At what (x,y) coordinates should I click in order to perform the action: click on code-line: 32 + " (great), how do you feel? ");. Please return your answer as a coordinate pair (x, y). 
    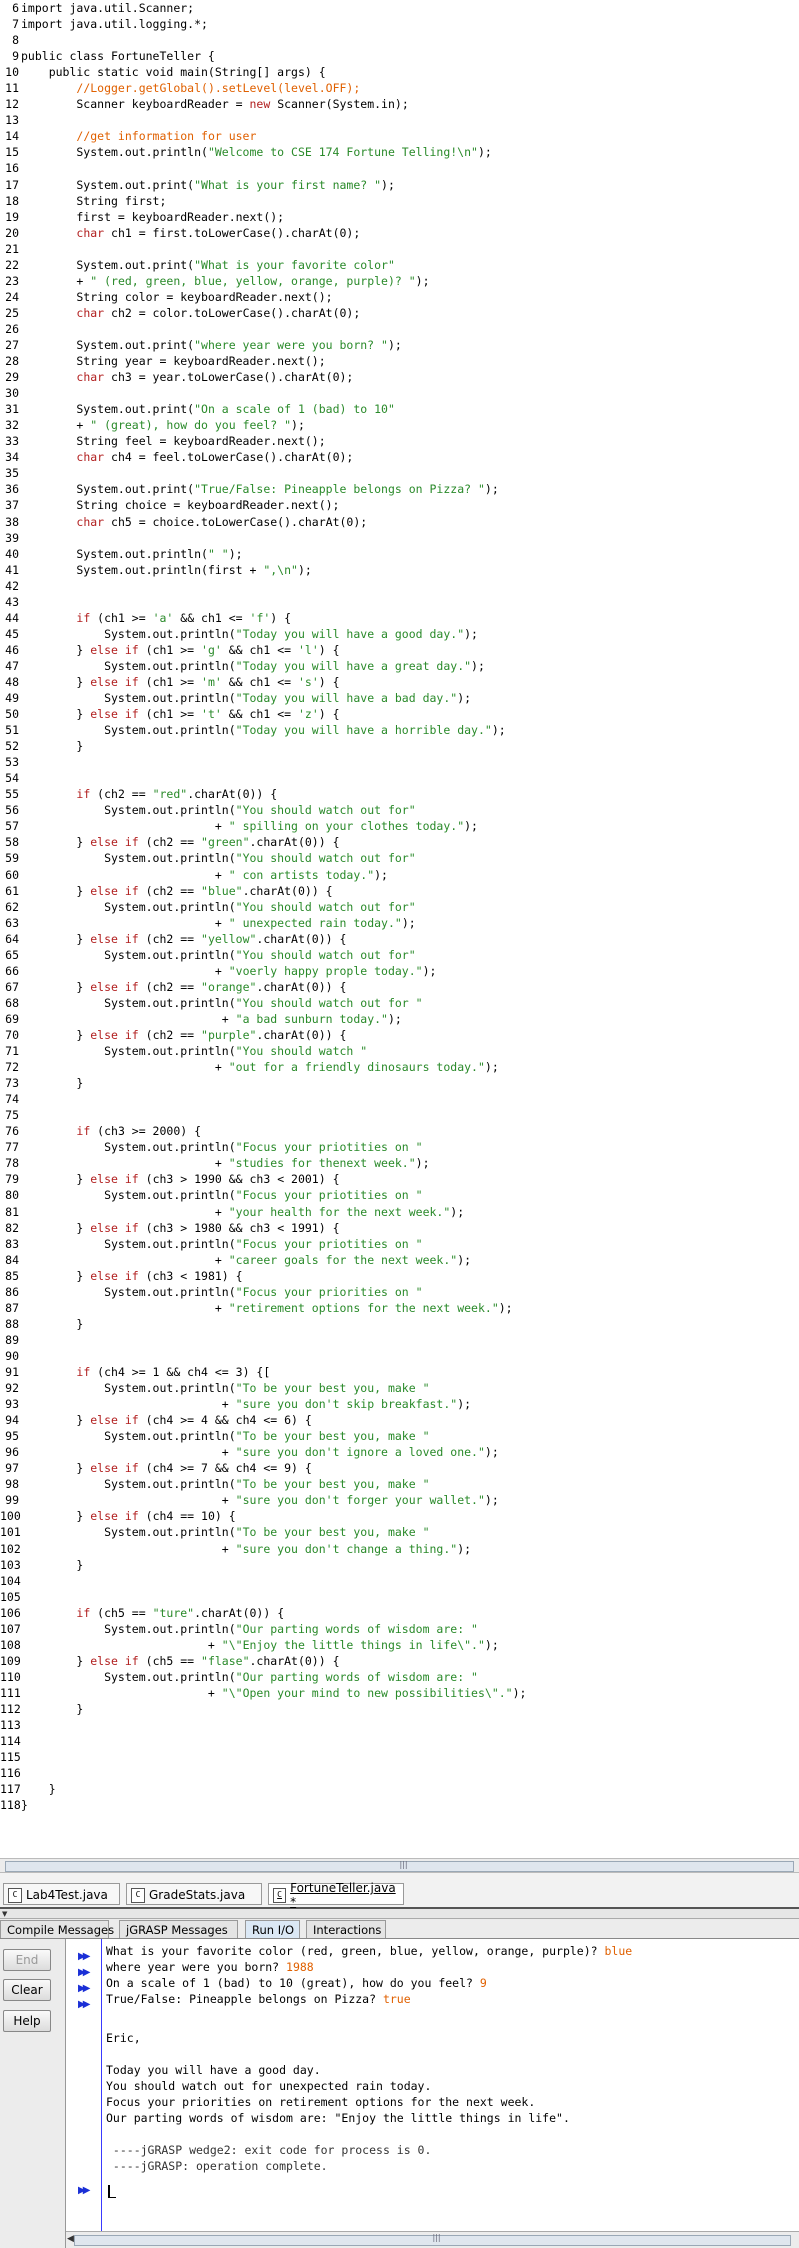
    Looking at the image, I should click on (399, 425).